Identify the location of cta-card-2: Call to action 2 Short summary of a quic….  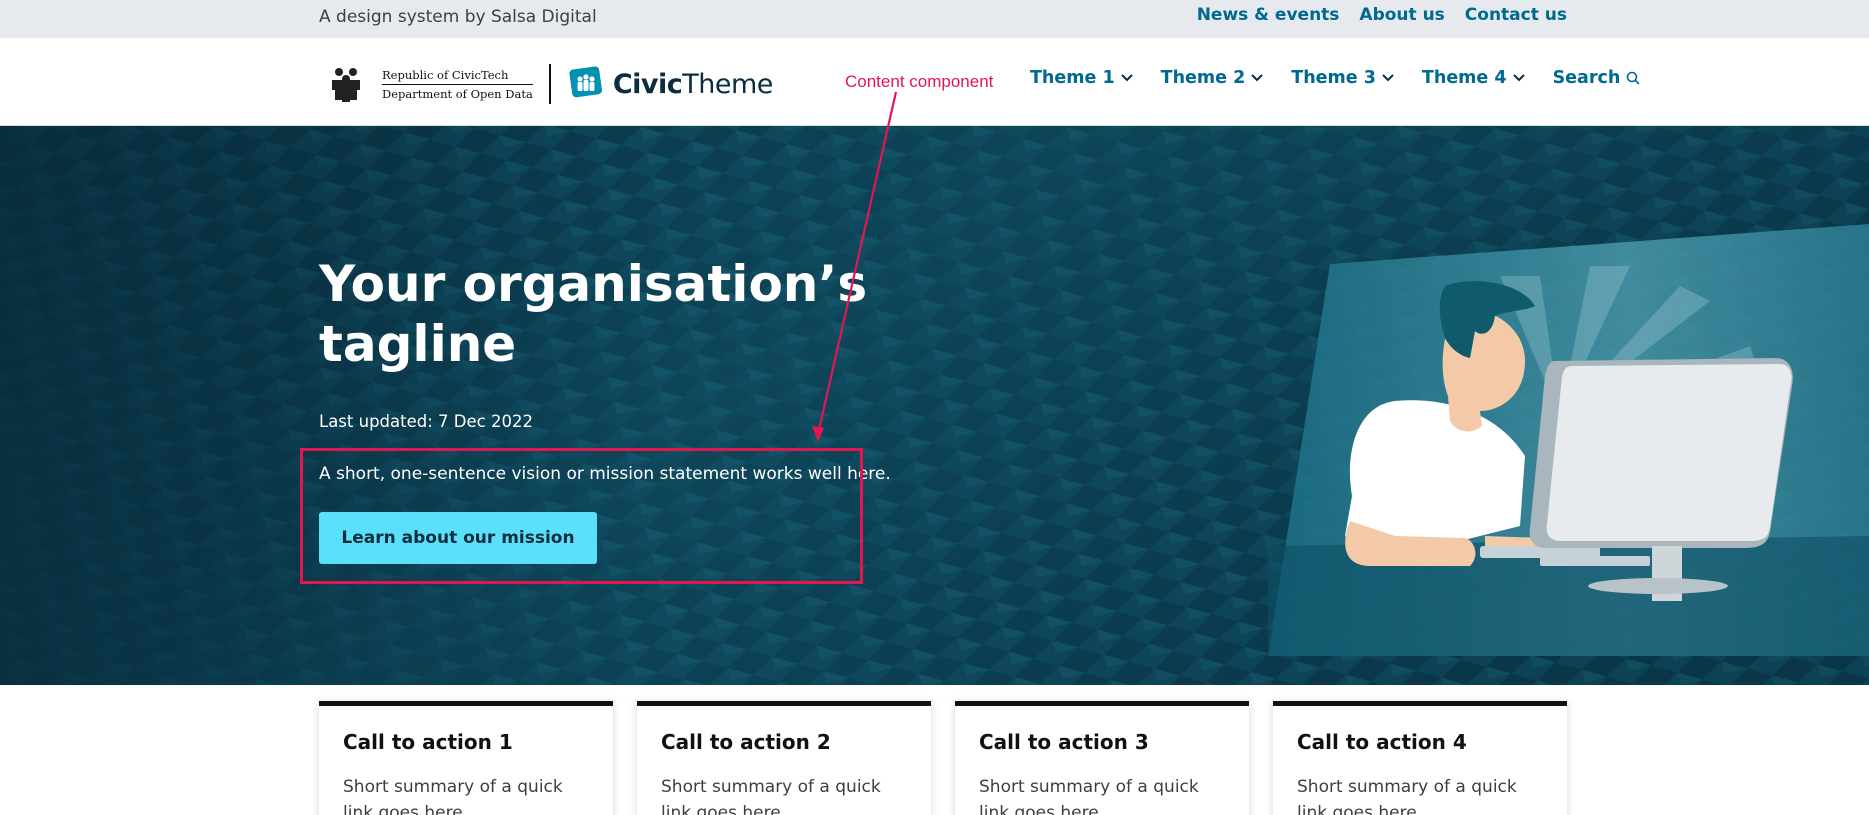
(784, 758).